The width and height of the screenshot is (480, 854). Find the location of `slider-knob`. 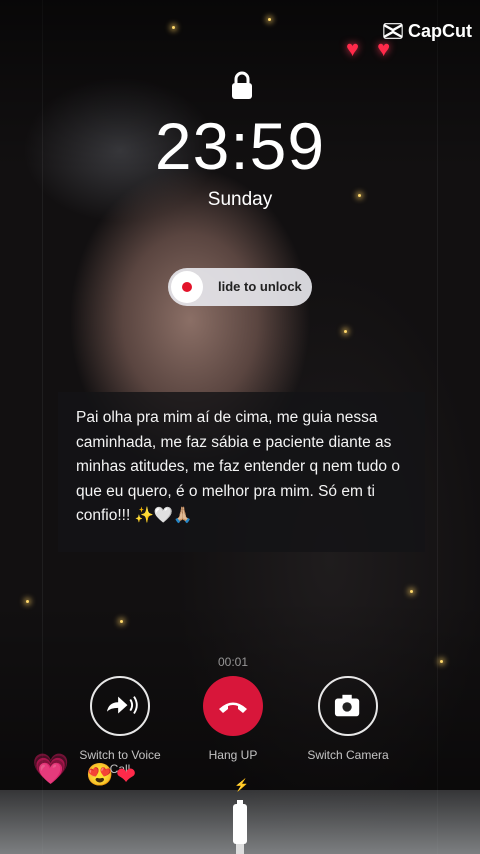

slider-knob is located at coordinates (187, 287).